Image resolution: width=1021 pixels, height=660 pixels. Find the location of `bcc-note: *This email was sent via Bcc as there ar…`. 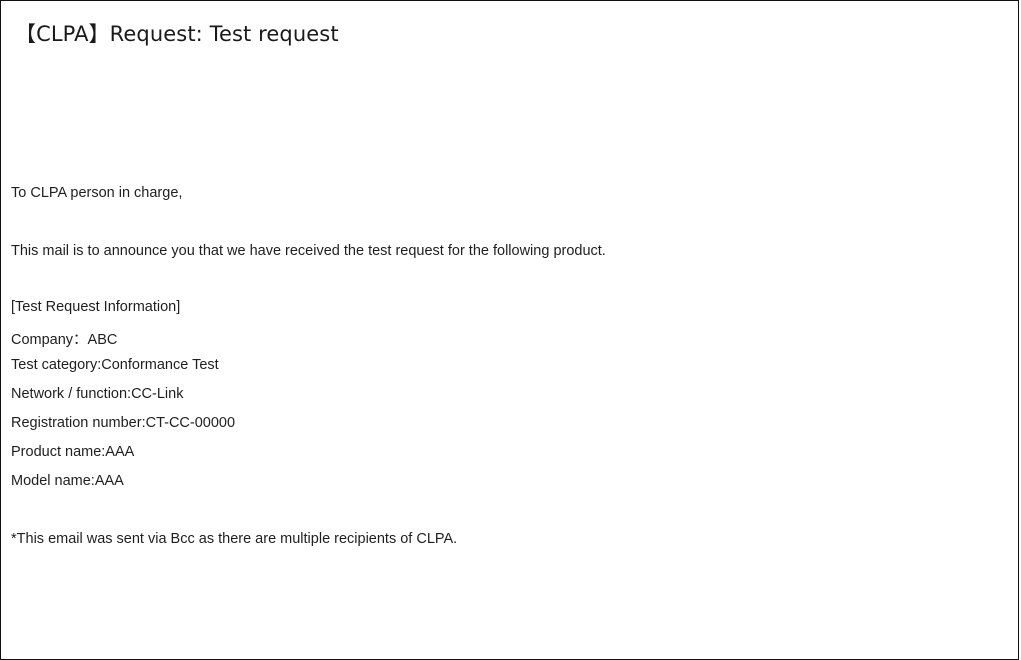

bcc-note: *This email was sent via Bcc as there ar… is located at coordinates (234, 539).